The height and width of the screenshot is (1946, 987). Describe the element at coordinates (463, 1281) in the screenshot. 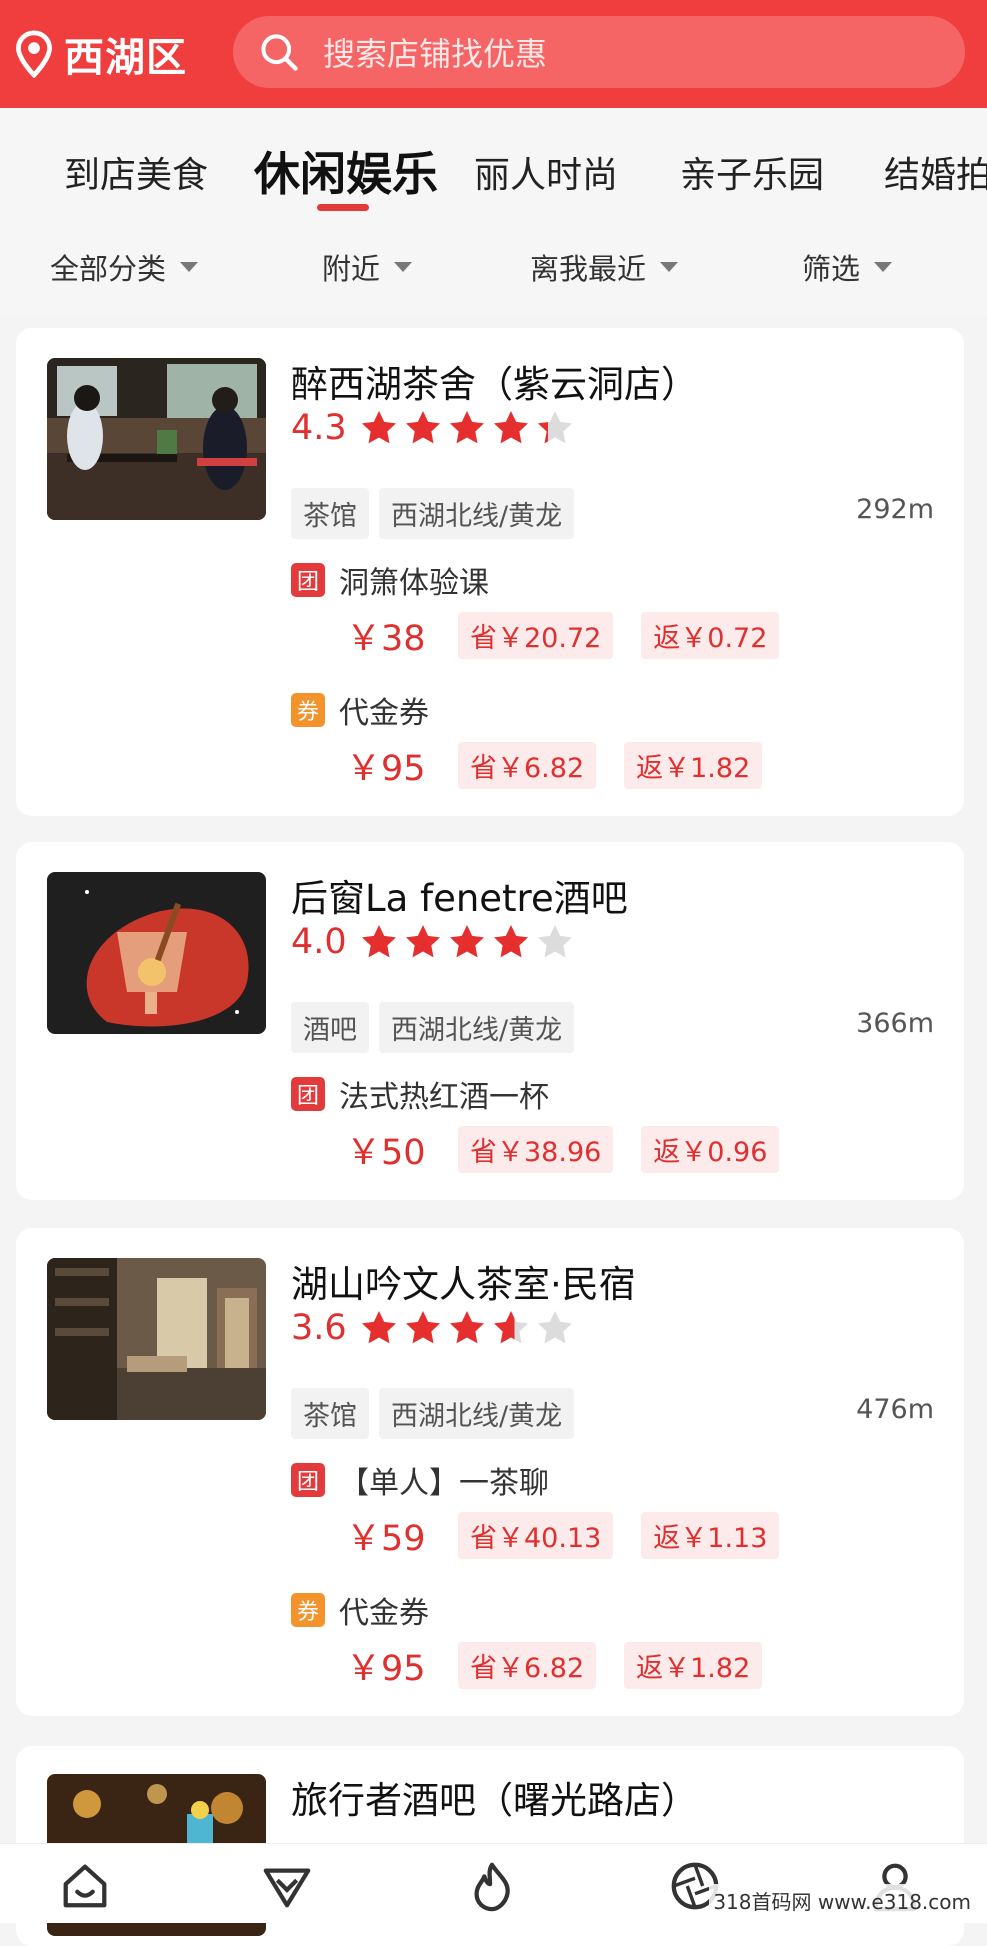

I see `shop-name: 湖山吟文人茶室·民宿` at that location.